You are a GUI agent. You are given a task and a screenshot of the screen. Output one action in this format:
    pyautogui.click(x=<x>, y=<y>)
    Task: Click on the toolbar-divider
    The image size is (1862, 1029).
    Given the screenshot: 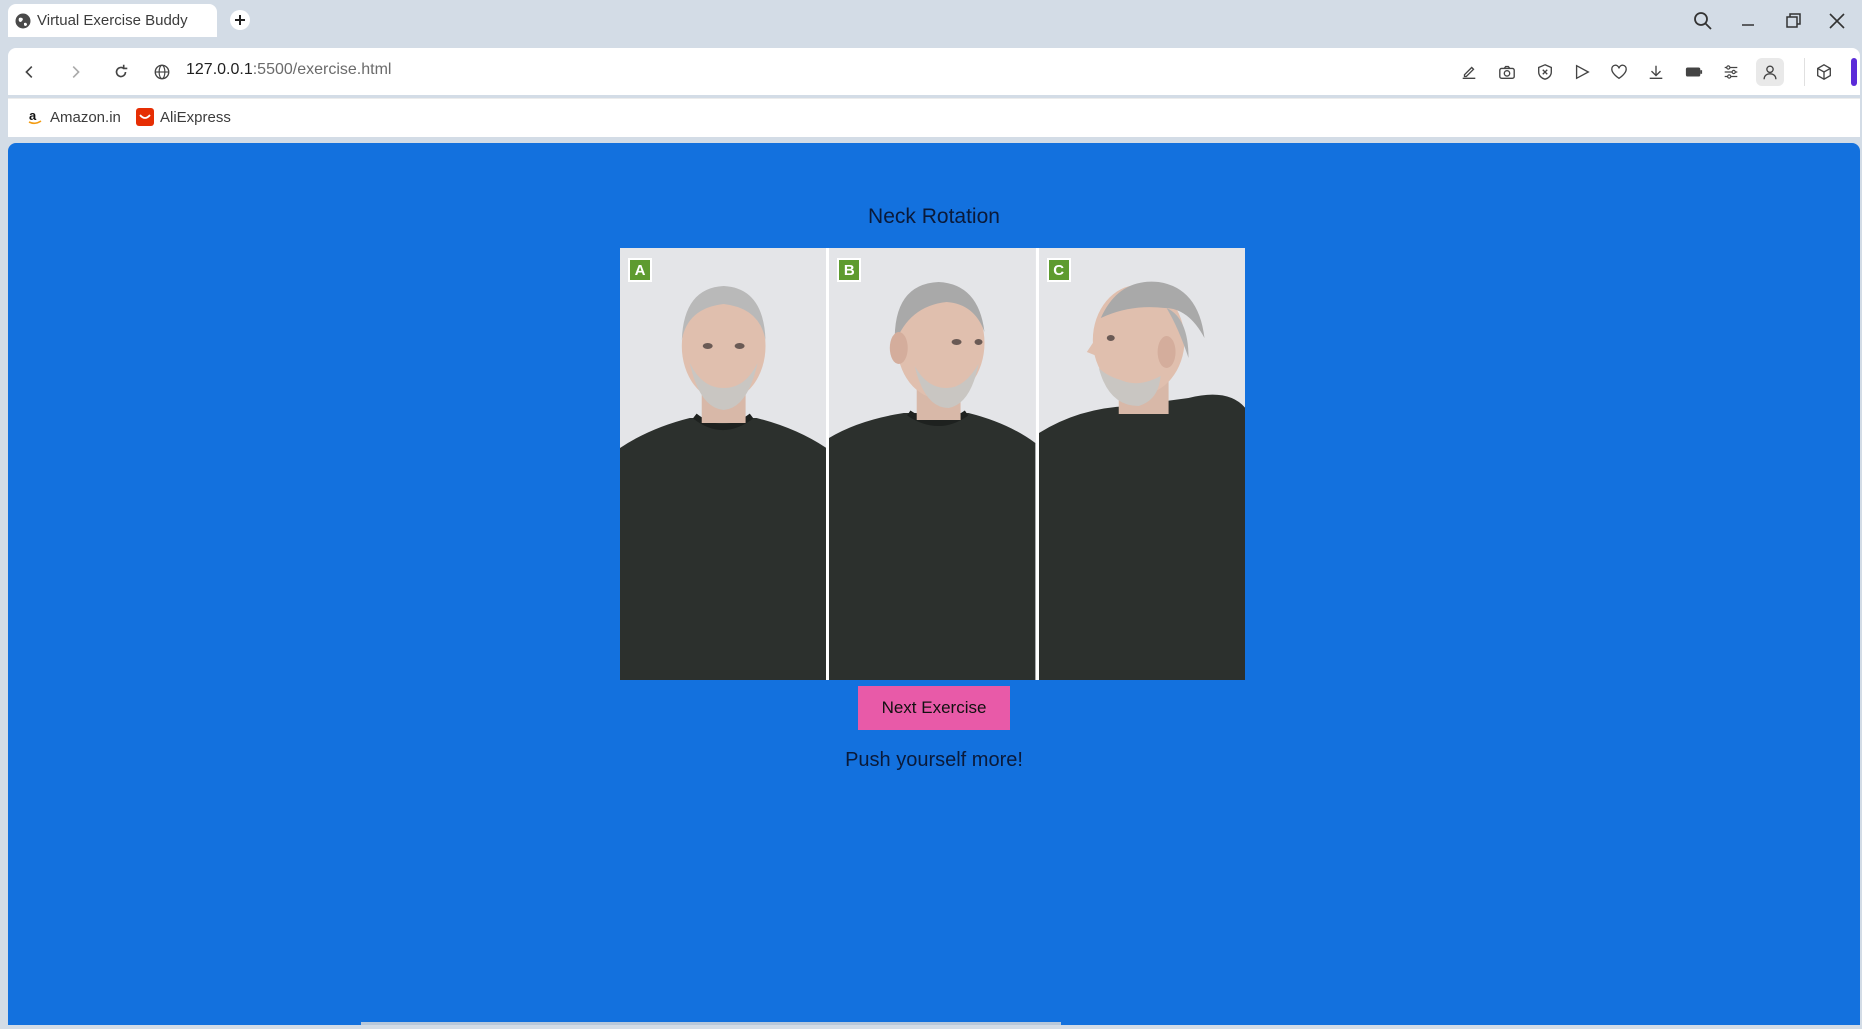 What is the action you would take?
    pyautogui.click(x=1804, y=72)
    